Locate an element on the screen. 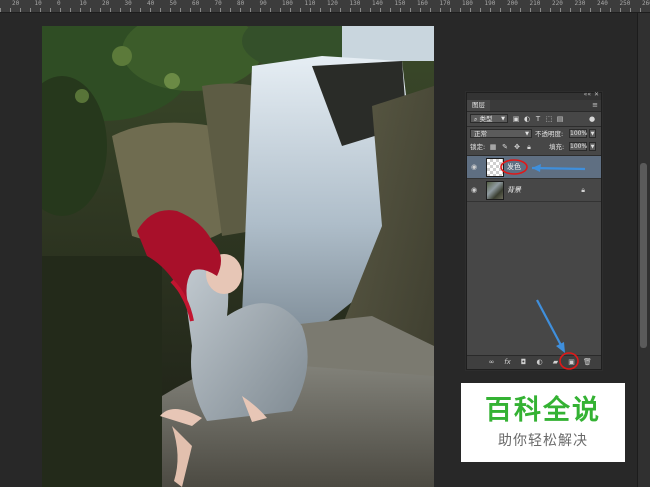  blend-row: 正常 ▼ 不透明度: 100% ▼ is located at coordinates (534, 134).